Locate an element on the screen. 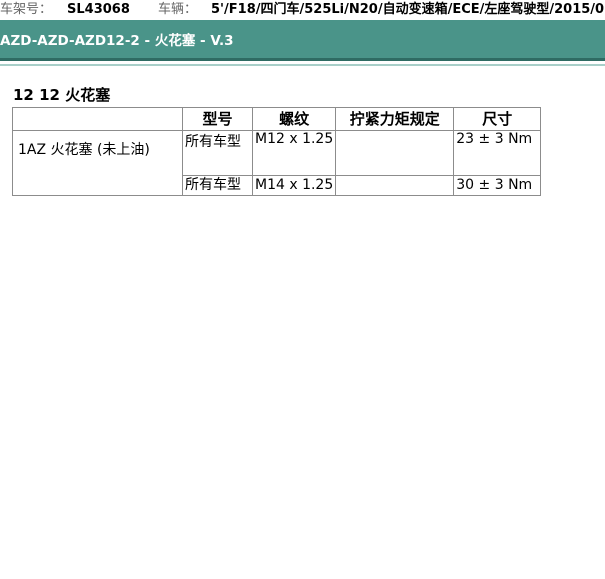  title-divider is located at coordinates (302, 65).